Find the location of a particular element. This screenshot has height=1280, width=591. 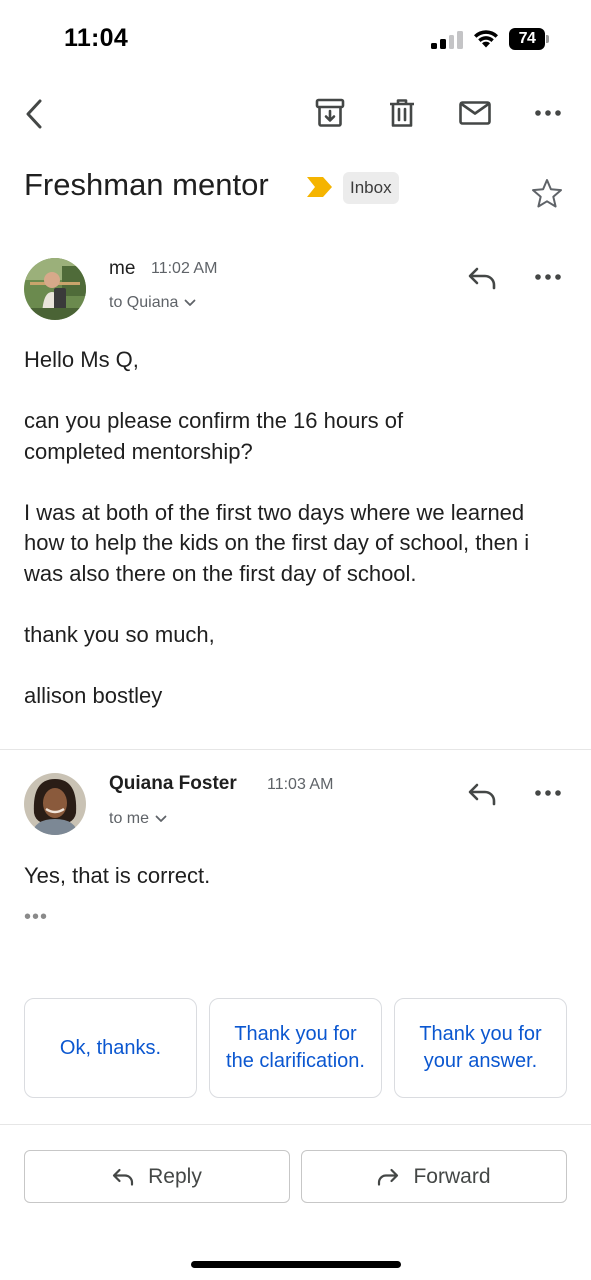

body-paragraph: Yes, that is correct. is located at coordinates (117, 875).